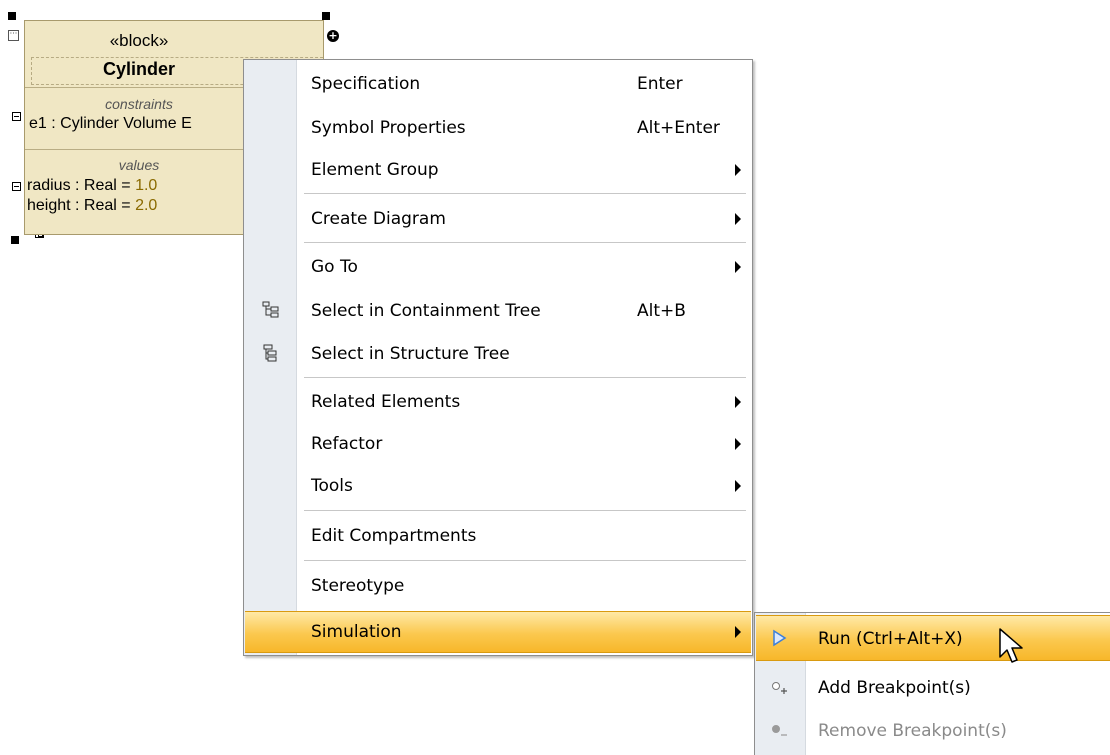  Describe the element at coordinates (660, 84) in the screenshot. I see `menu-shortcut: Enter` at that location.